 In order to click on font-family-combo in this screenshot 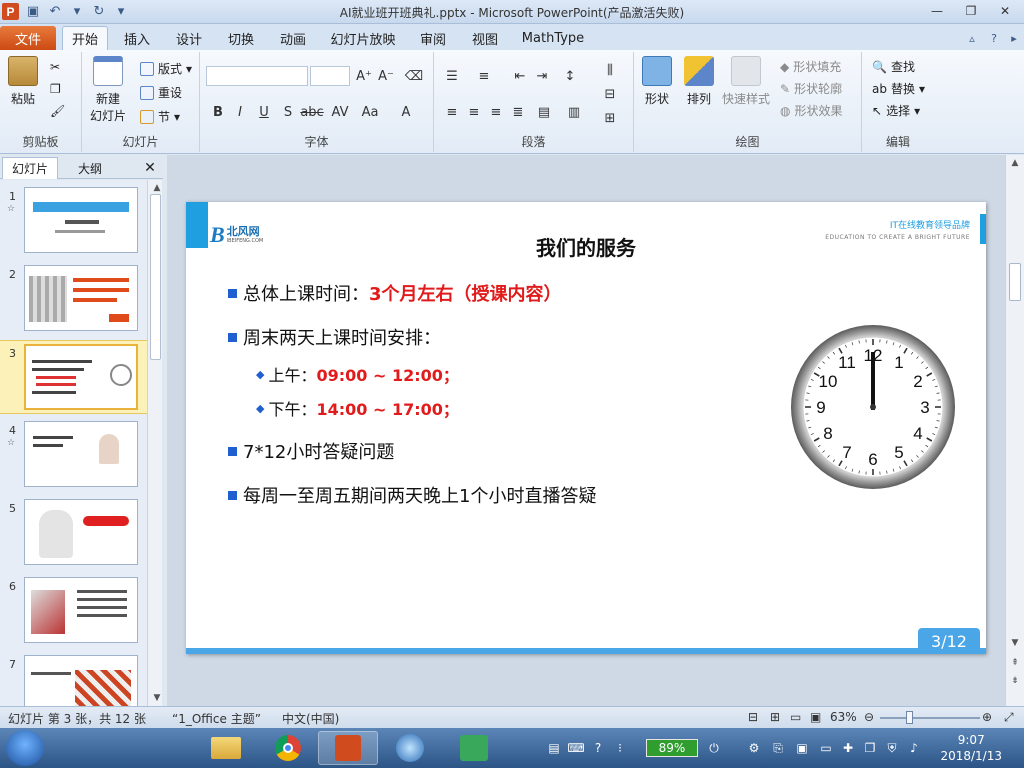, I will do `click(257, 76)`.